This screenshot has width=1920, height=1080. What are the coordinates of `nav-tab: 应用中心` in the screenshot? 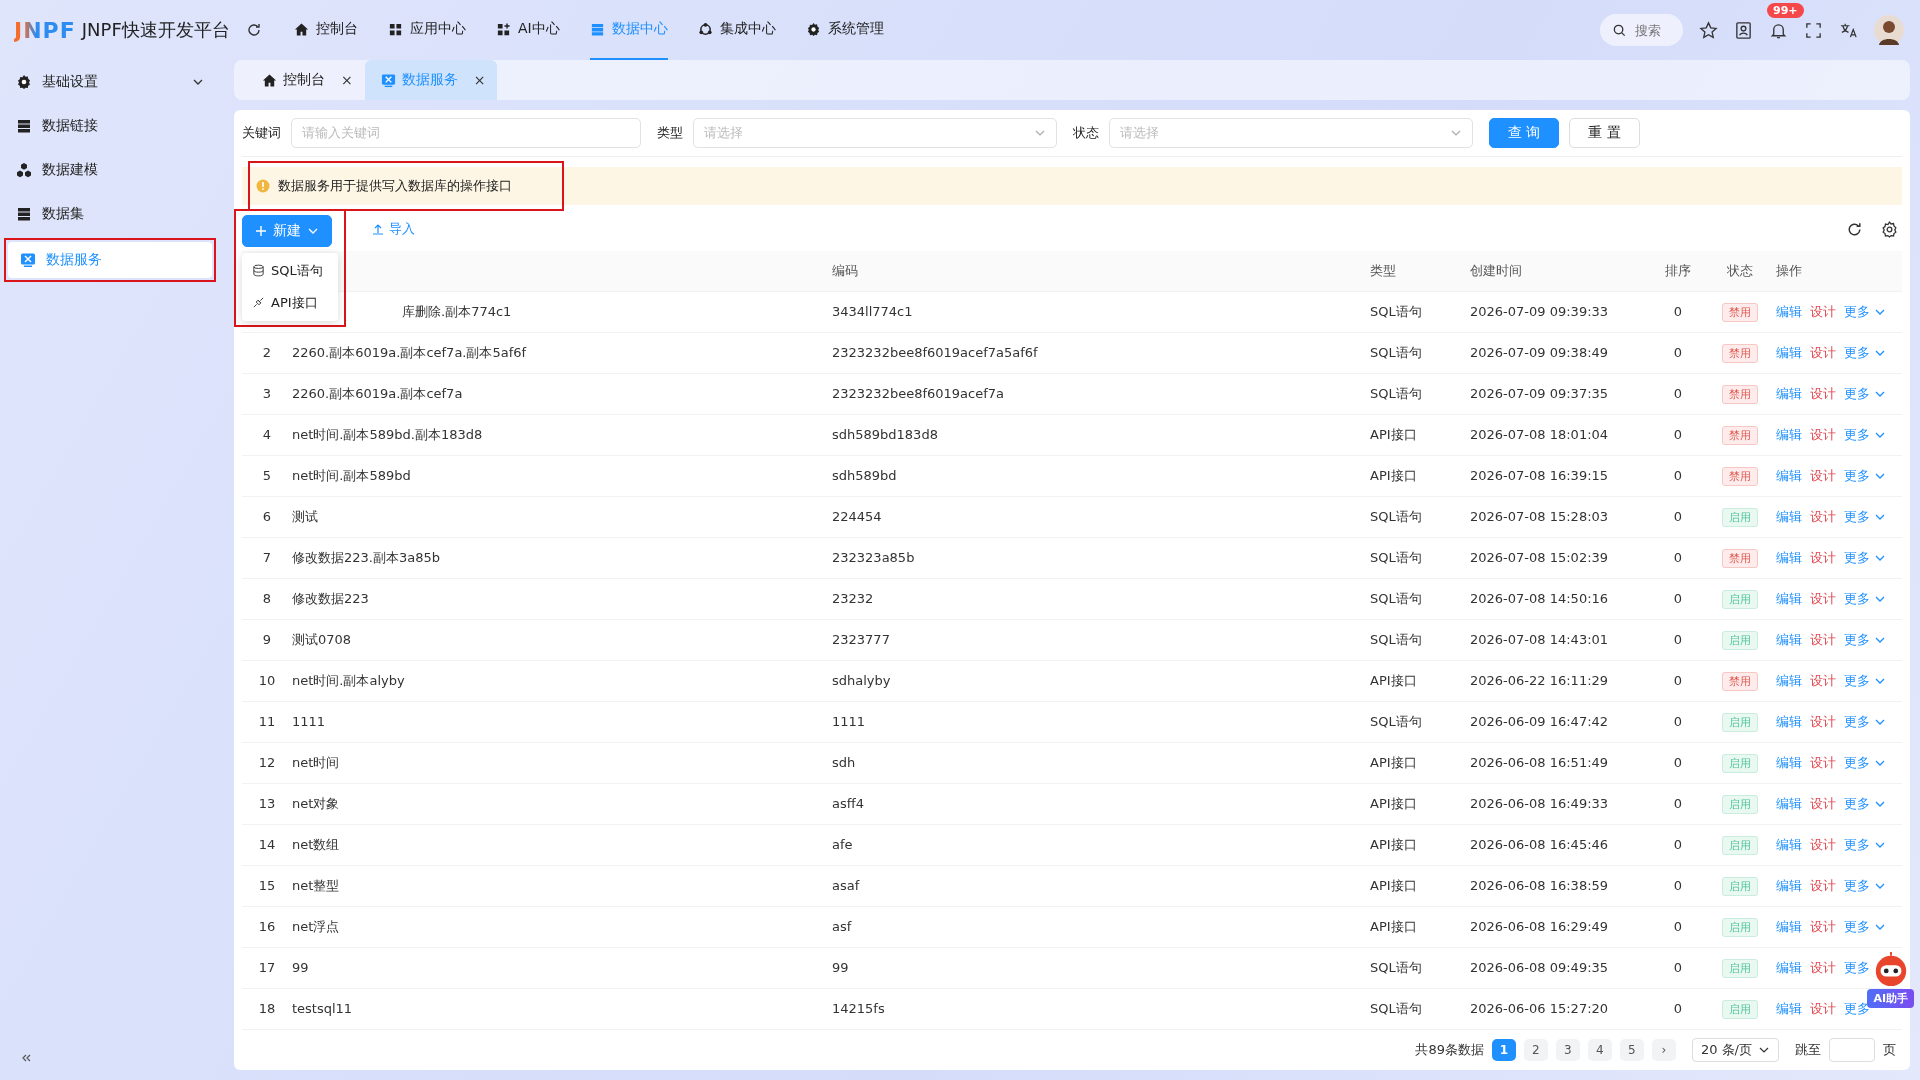 It's located at (427, 30).